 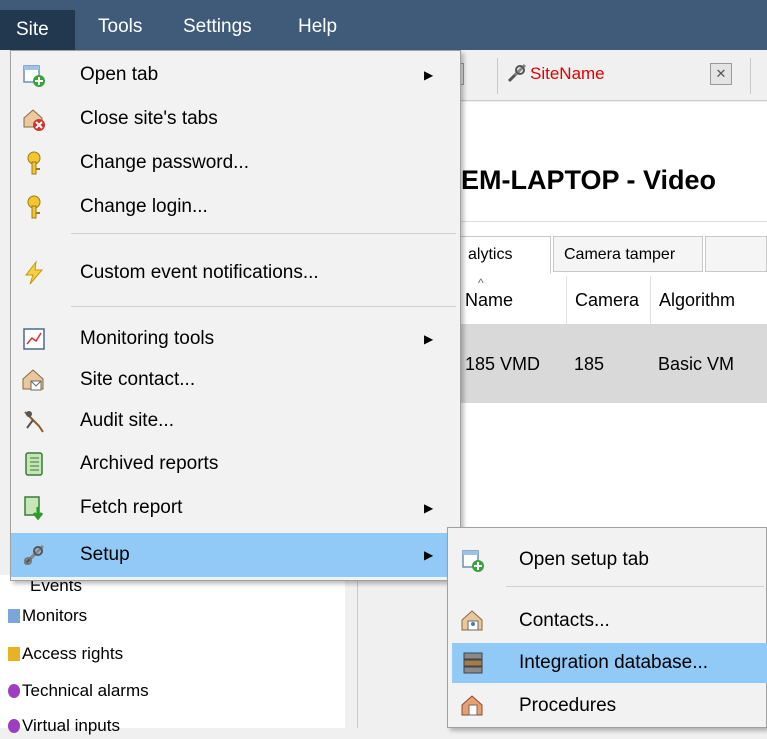 I want to click on menu-item-setup: Setup ▶, so click(x=235, y=555).